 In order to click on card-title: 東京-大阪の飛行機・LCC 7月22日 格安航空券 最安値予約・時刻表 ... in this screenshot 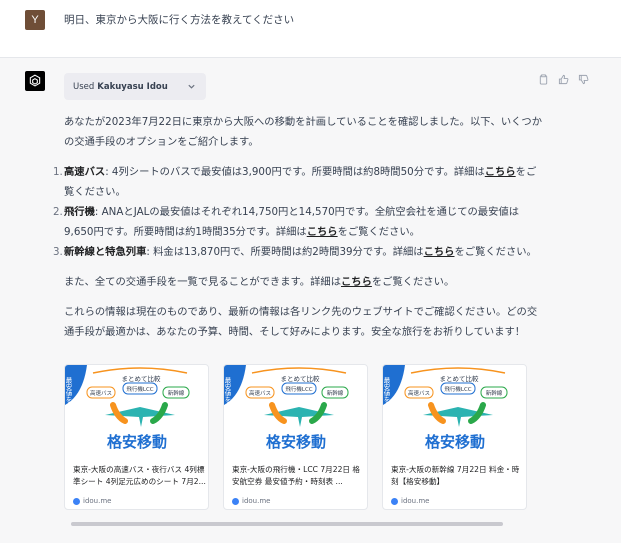, I will do `click(296, 475)`.